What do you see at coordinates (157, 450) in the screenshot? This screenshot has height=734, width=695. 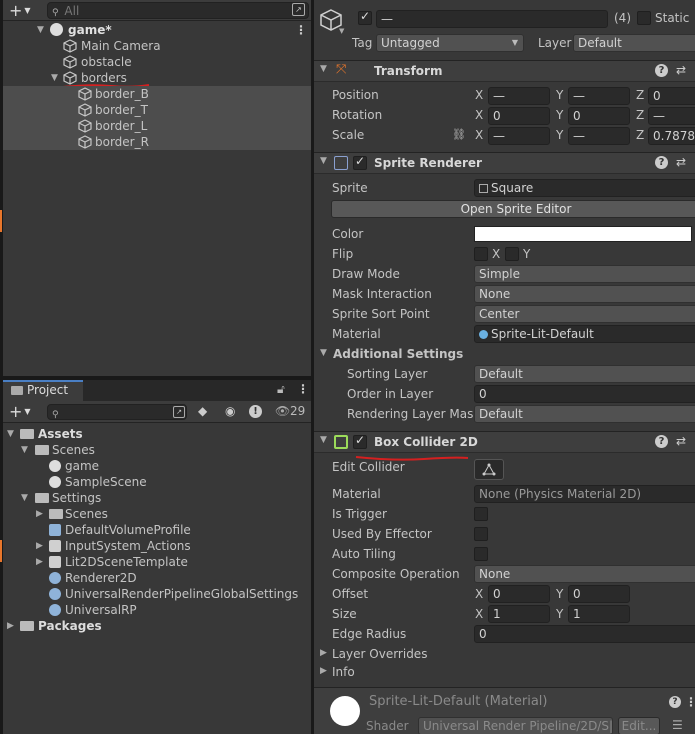 I see `tree-item-folder: ▼ Scenes` at bounding box center [157, 450].